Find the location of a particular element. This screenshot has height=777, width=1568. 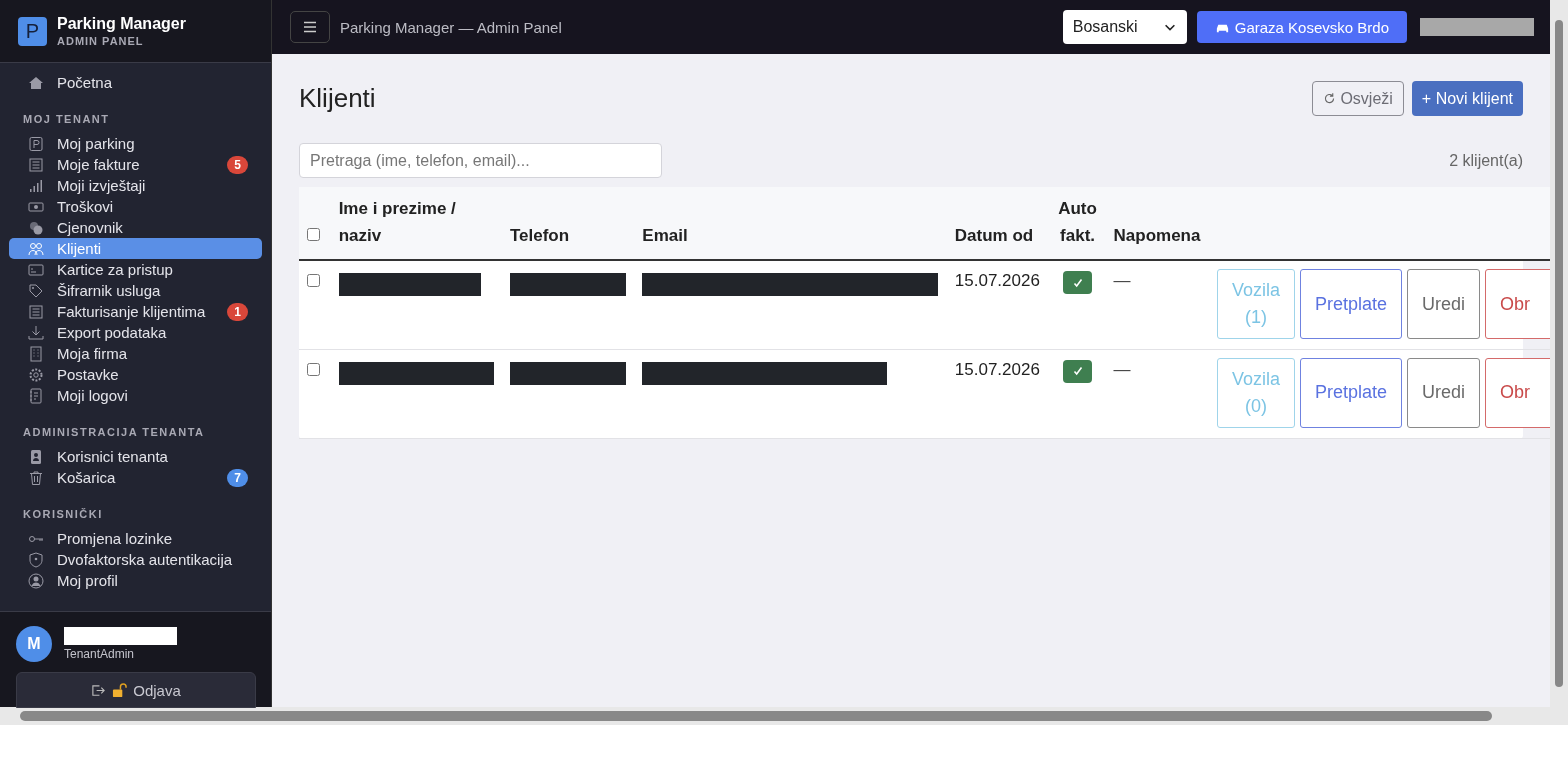

sidebar-item: Moja firma is located at coordinates (135, 353).